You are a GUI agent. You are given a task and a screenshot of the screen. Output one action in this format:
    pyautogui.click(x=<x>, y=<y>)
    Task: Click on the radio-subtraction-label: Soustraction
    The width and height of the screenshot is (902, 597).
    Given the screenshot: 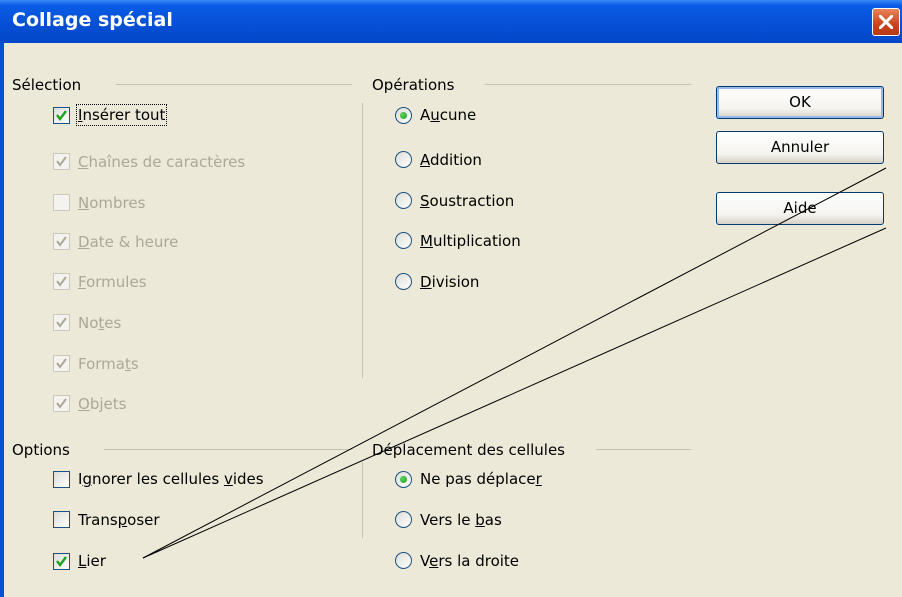 What is the action you would take?
    pyautogui.click(x=467, y=201)
    